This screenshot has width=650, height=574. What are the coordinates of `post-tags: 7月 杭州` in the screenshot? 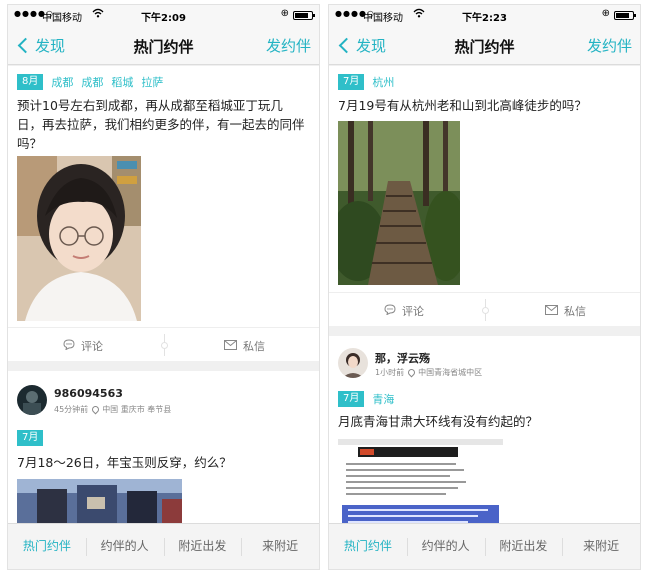 It's located at (370, 81).